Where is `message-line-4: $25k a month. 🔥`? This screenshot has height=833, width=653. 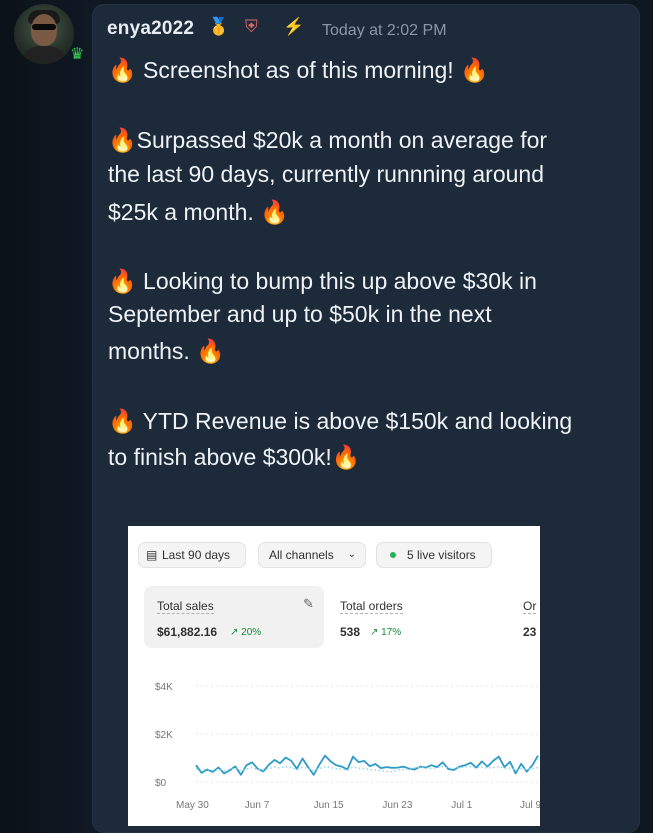
message-line-4: $25k a month. 🔥 is located at coordinates (198, 212).